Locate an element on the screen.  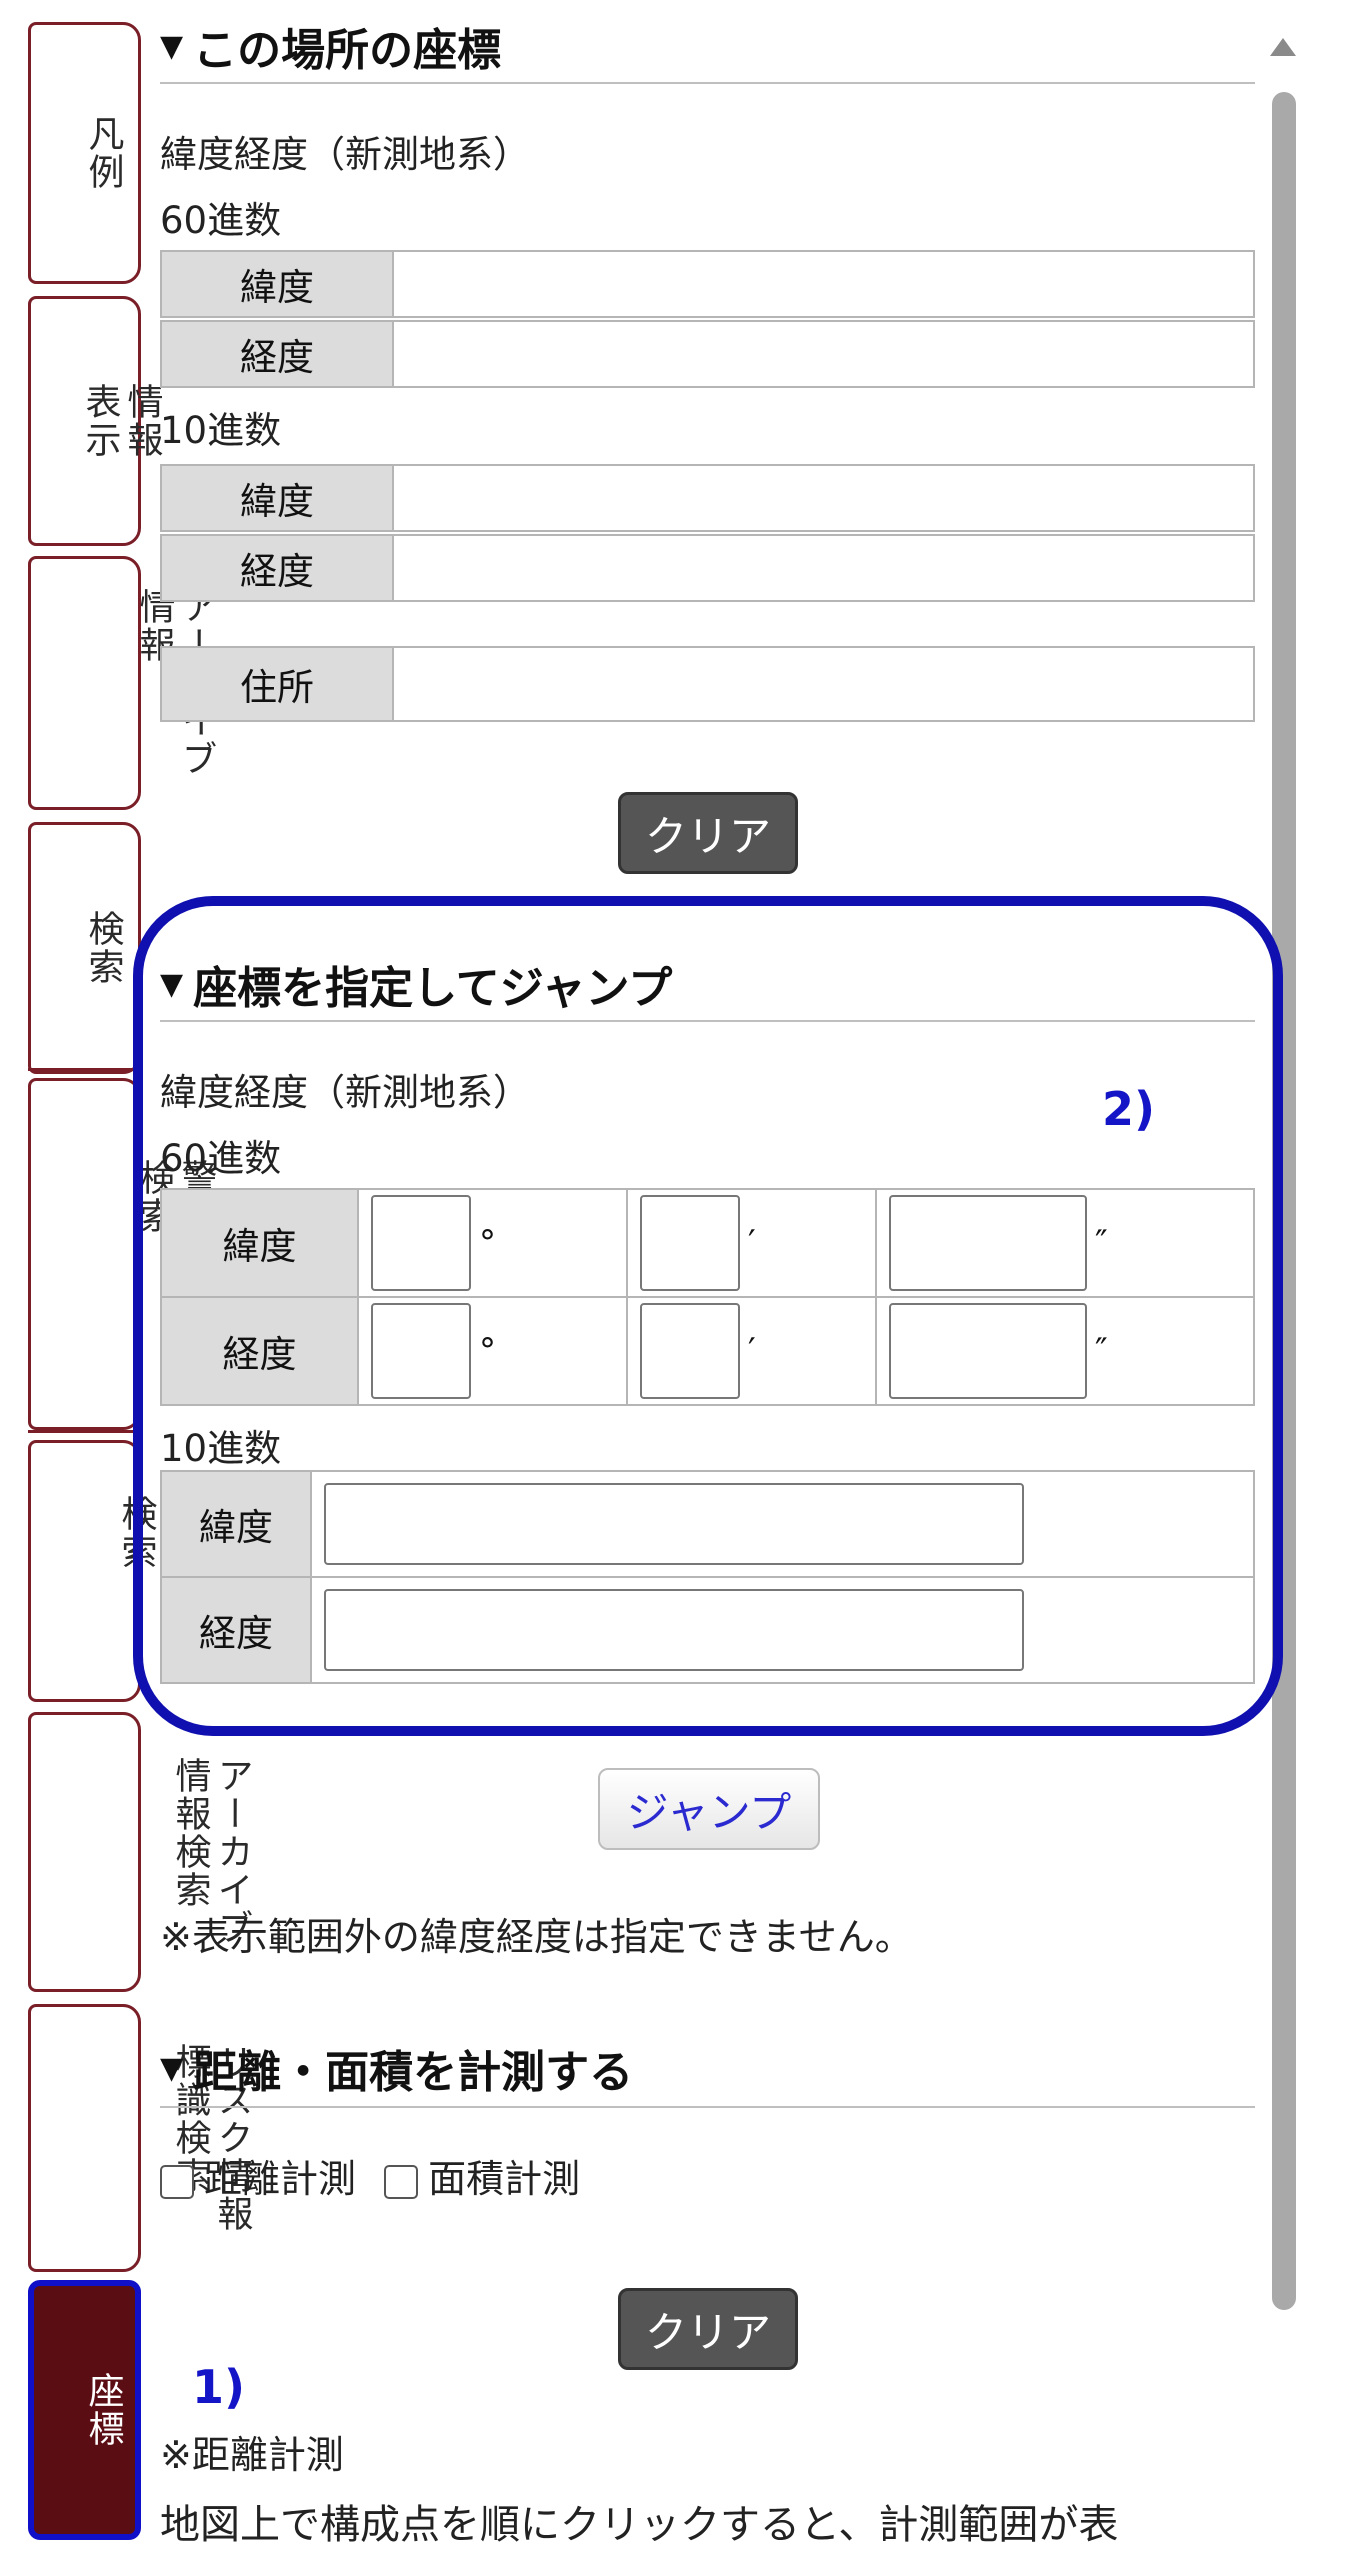
lng-seconds-input is located at coordinates (988, 1351).